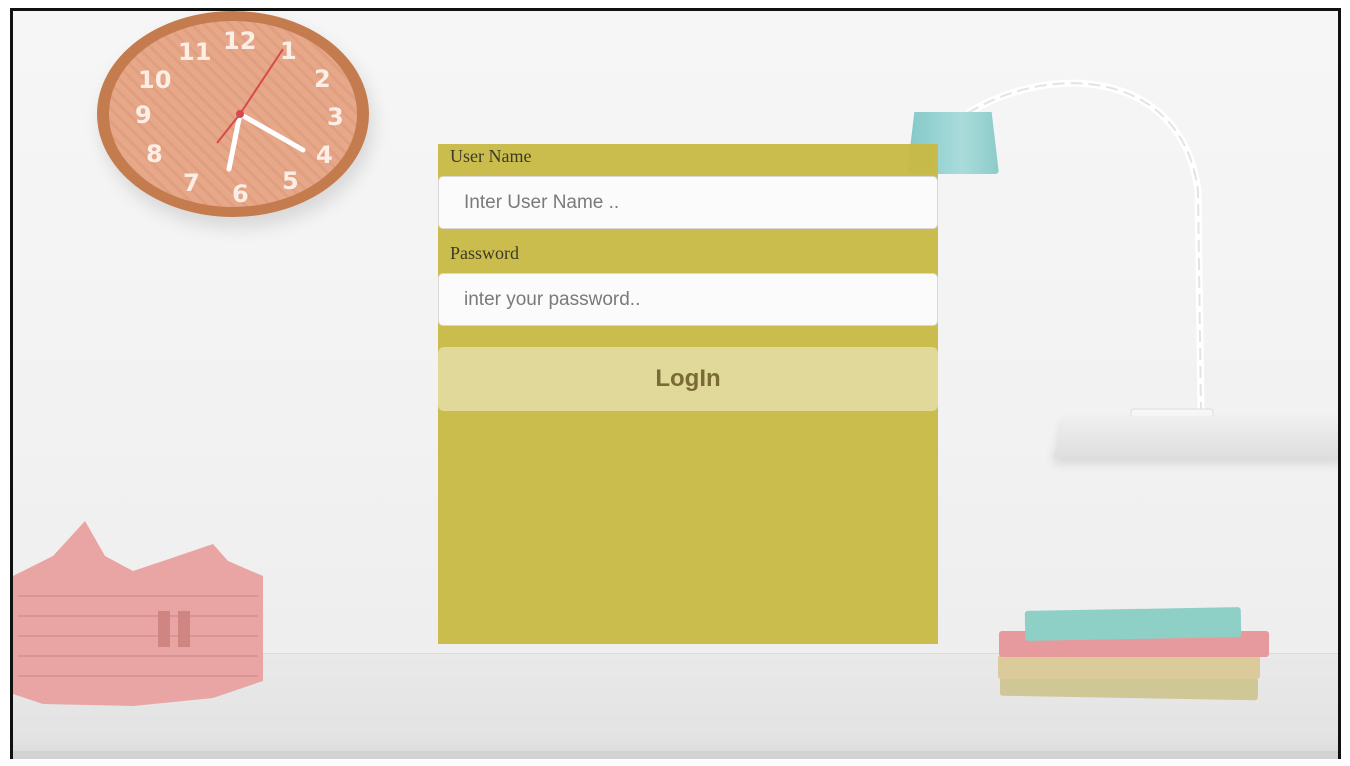 The image size is (1350, 766). I want to click on username-input, so click(688, 202).